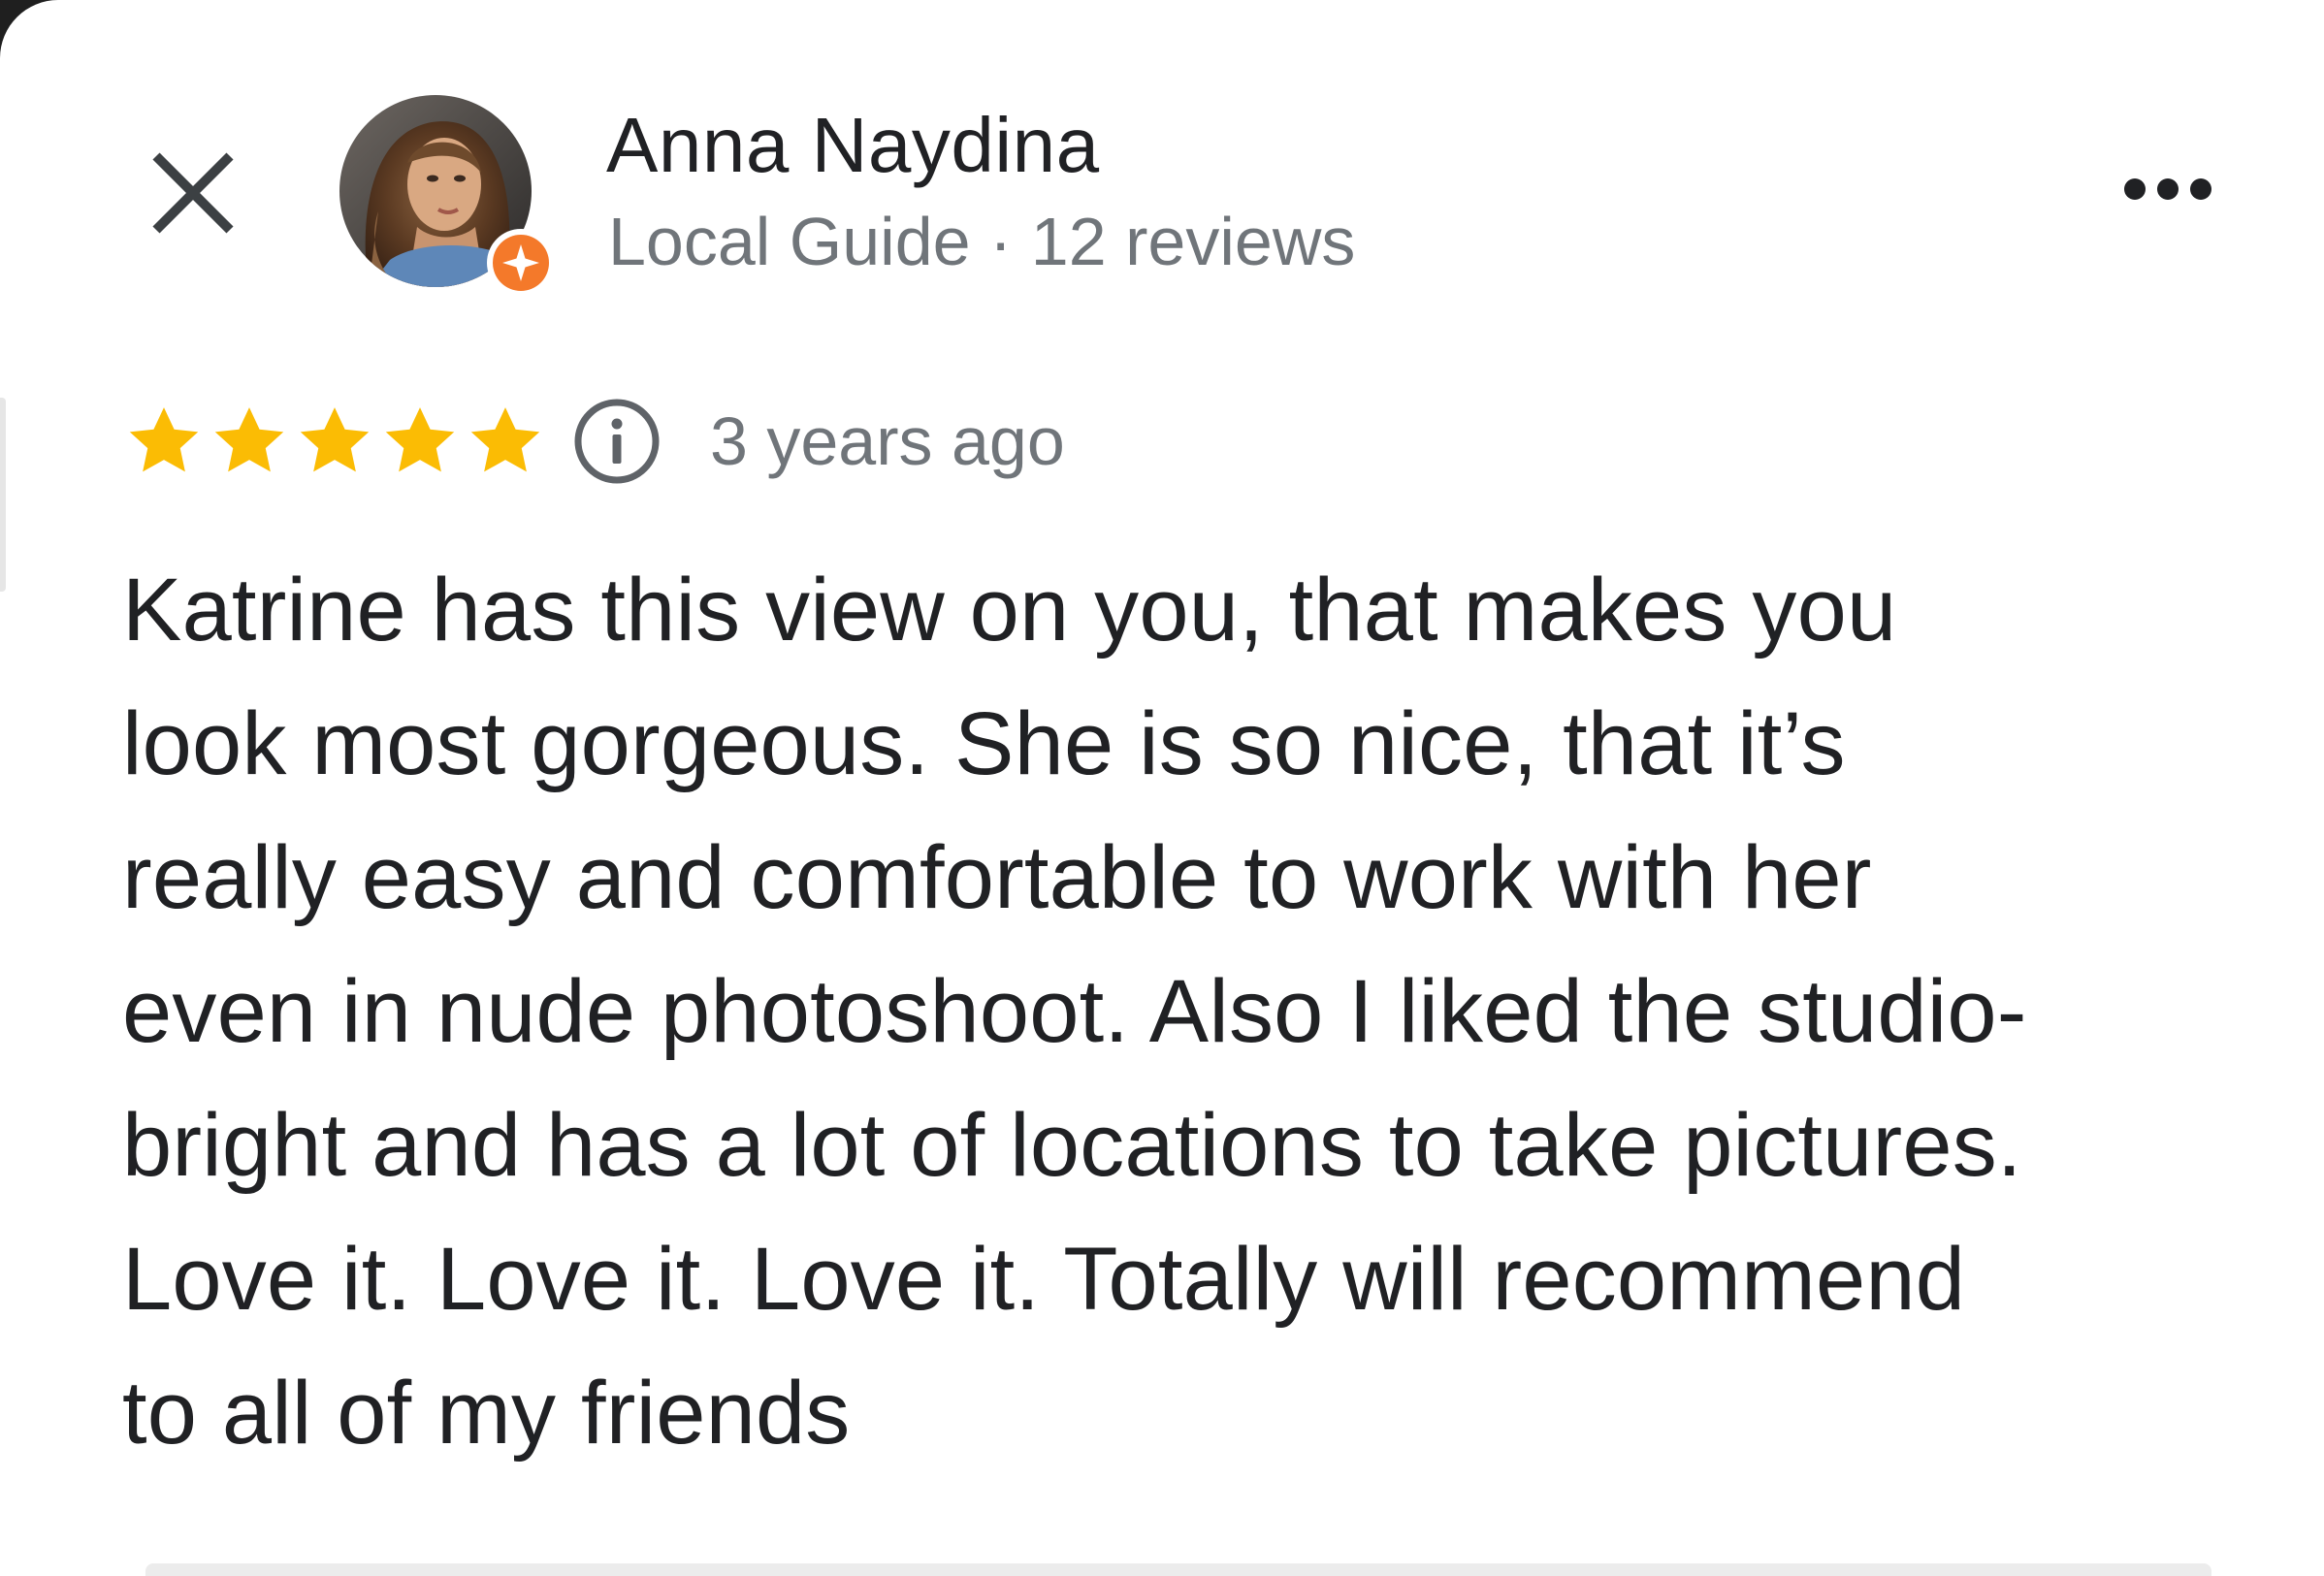 Image resolution: width=2324 pixels, height=1576 pixels. What do you see at coordinates (3, 495) in the screenshot?
I see `left-edge-handle` at bounding box center [3, 495].